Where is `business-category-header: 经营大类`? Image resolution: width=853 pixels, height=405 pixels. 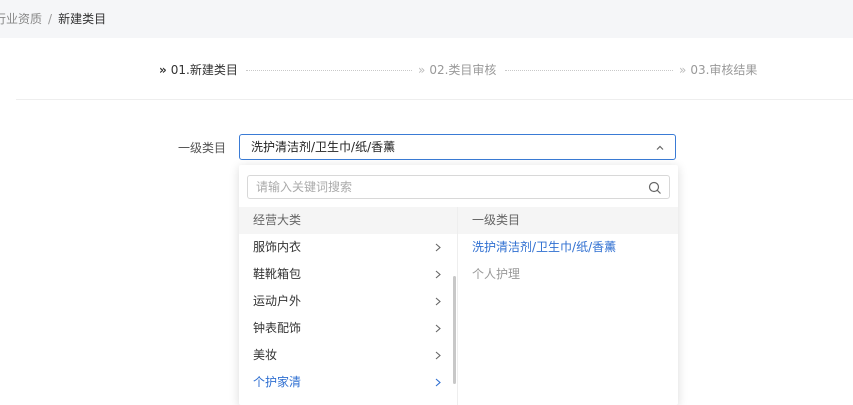 business-category-header: 经营大类 is located at coordinates (348, 220).